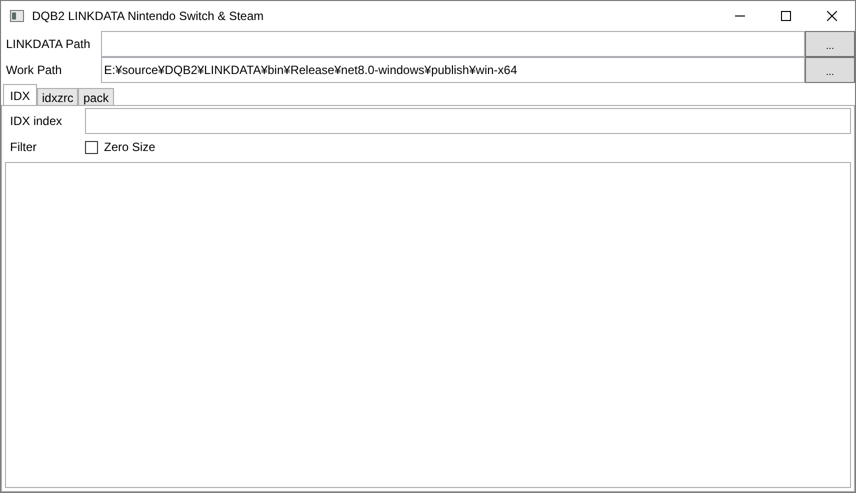  Describe the element at coordinates (832, 16) in the screenshot. I see `close-icon` at that location.